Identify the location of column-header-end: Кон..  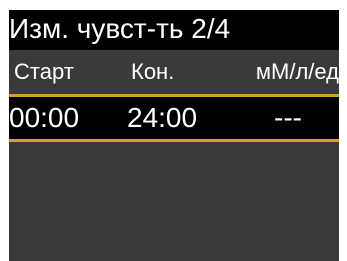
(153, 71).